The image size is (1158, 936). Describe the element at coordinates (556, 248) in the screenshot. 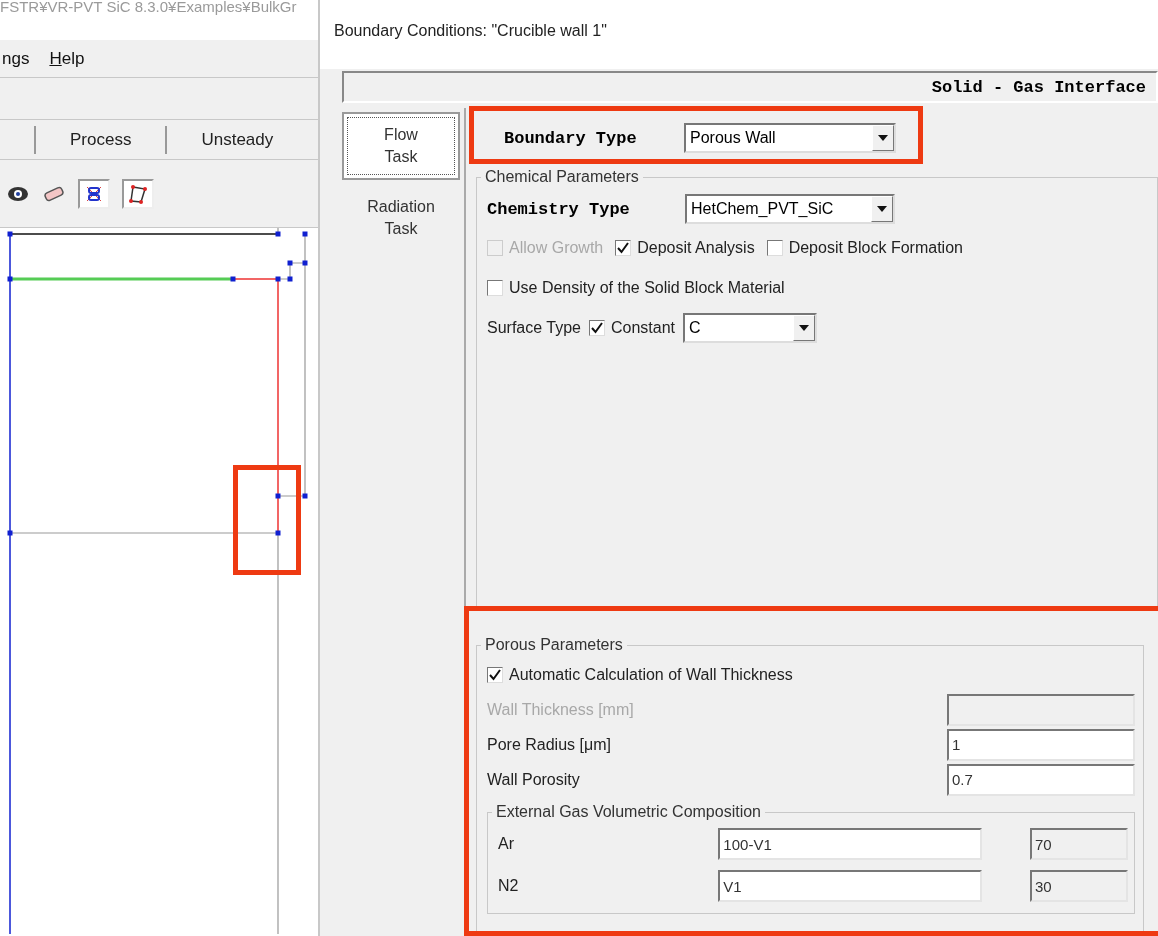

I see `checkbox-label: Allow Growth` at that location.